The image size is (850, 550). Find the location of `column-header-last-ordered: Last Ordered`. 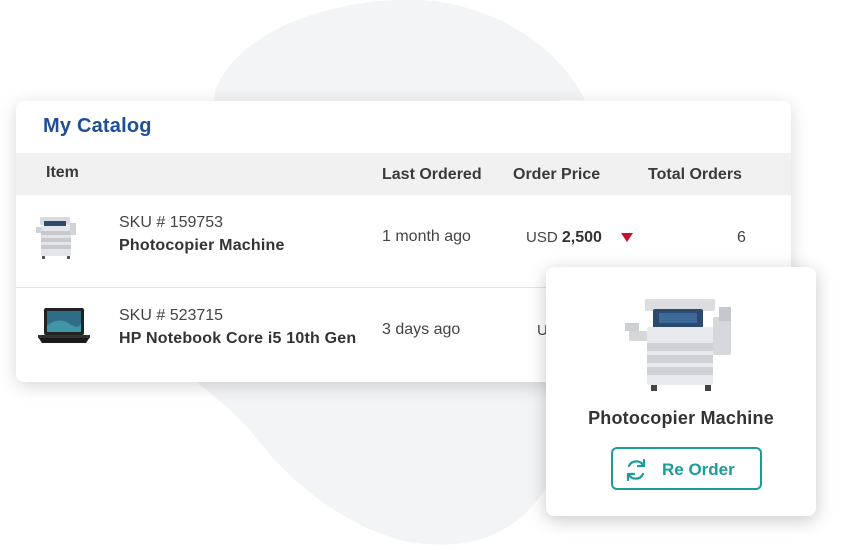

column-header-last-ordered: Last Ordered is located at coordinates (432, 175).